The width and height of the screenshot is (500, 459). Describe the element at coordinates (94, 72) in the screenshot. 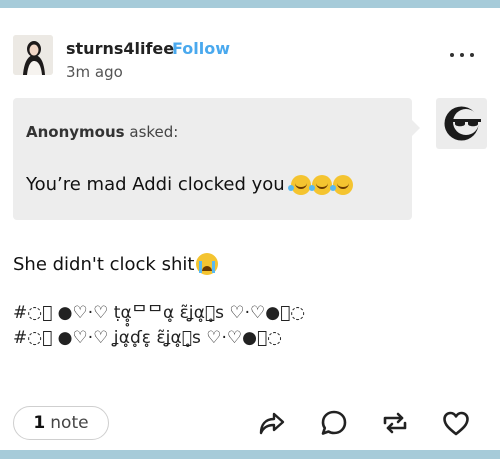

I see `post-timestamp: 3m ago` at that location.